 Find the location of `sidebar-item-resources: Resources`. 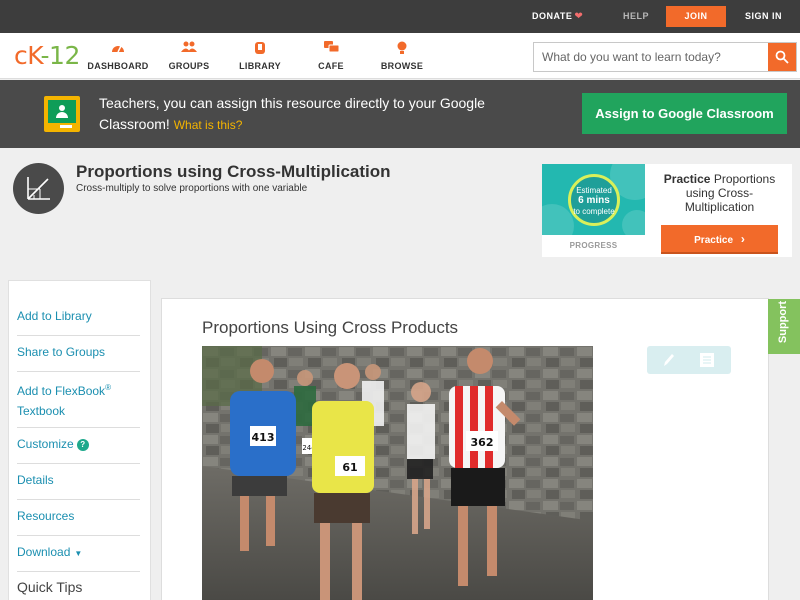

sidebar-item-resources: Resources is located at coordinates (78, 521).